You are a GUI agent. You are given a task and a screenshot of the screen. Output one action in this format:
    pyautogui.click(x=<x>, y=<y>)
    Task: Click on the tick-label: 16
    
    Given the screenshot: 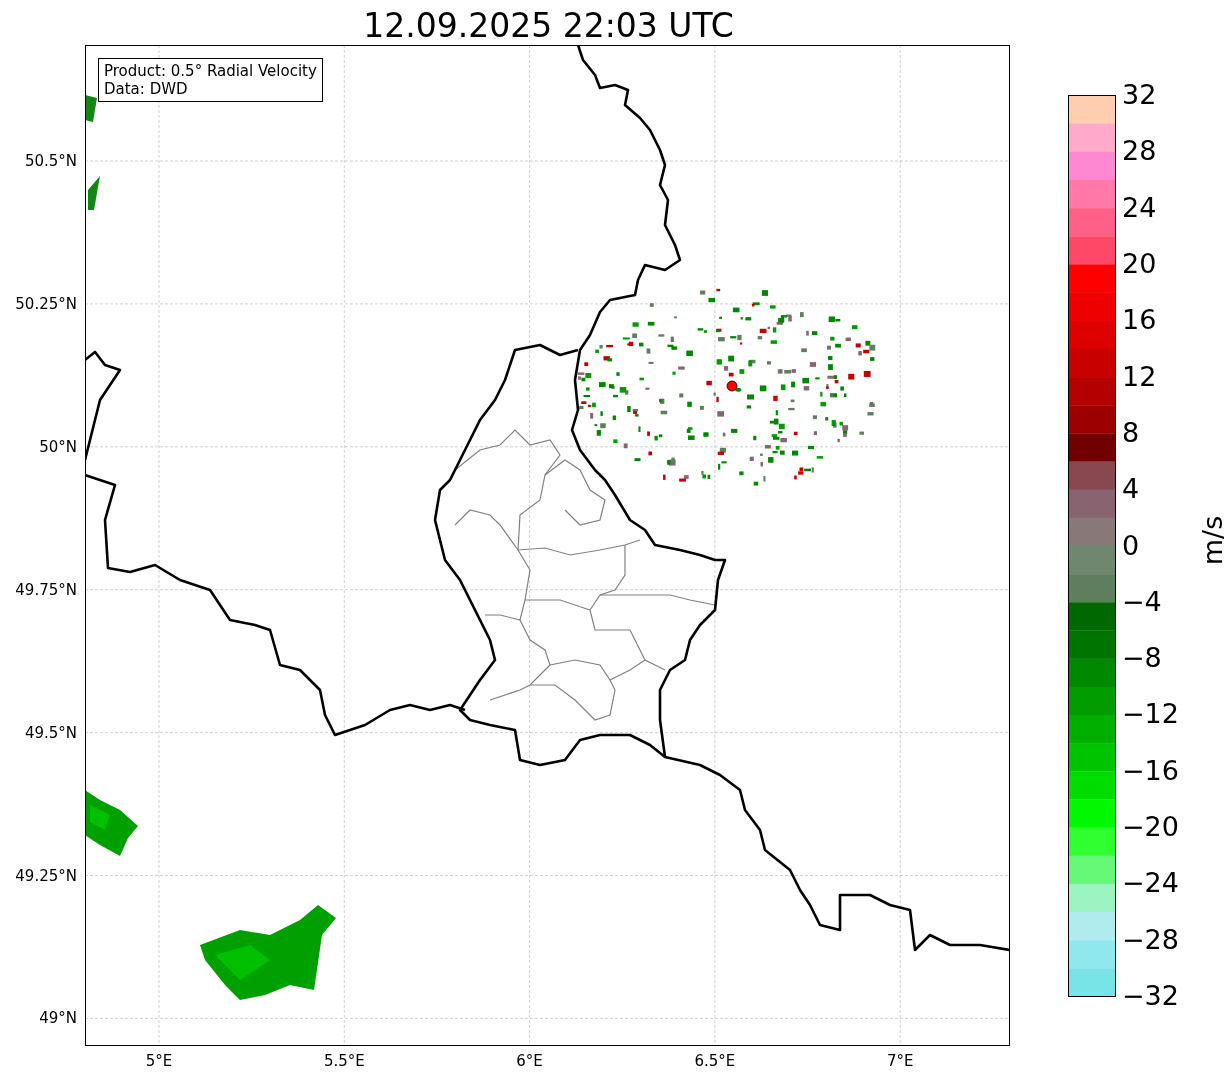 What is the action you would take?
    pyautogui.click(x=1139, y=320)
    